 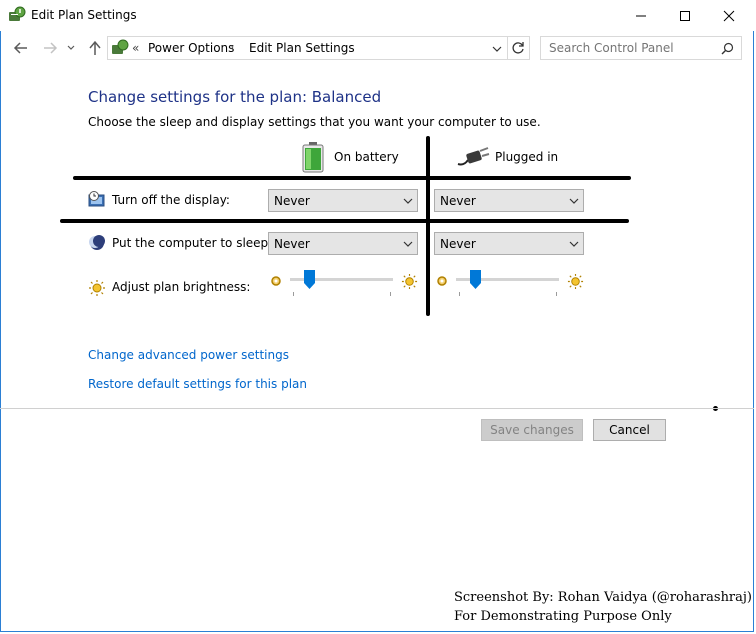 What do you see at coordinates (343, 200) in the screenshot?
I see `display-battery-select: Never` at bounding box center [343, 200].